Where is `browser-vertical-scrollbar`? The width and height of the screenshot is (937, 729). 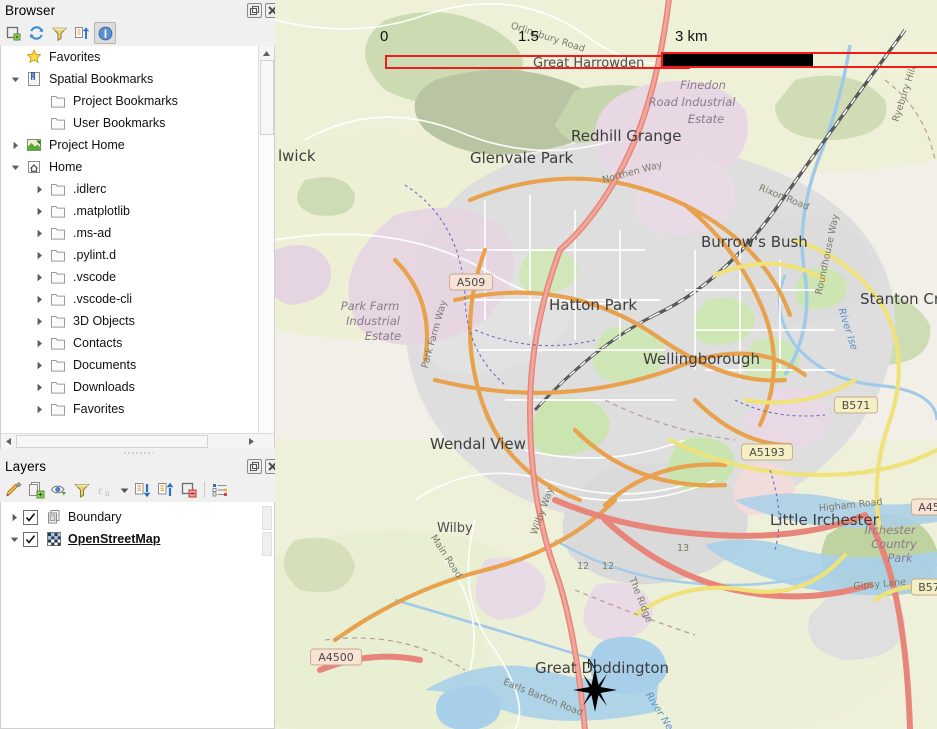
browser-vertical-scrollbar is located at coordinates (266, 247).